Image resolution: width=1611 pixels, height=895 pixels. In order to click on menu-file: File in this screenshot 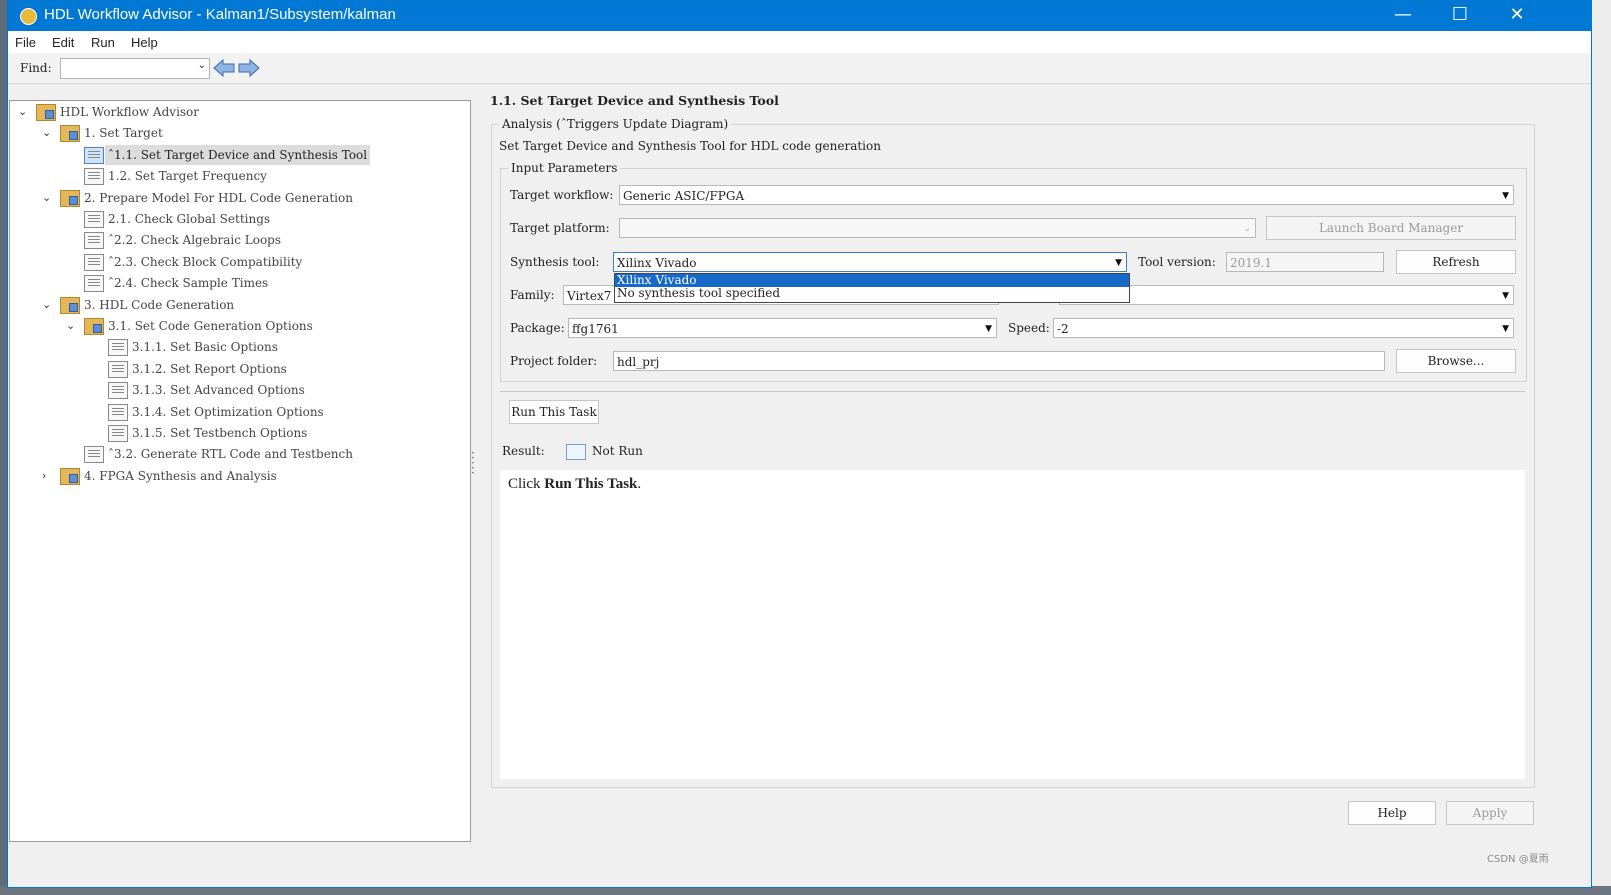, I will do `click(25, 42)`.